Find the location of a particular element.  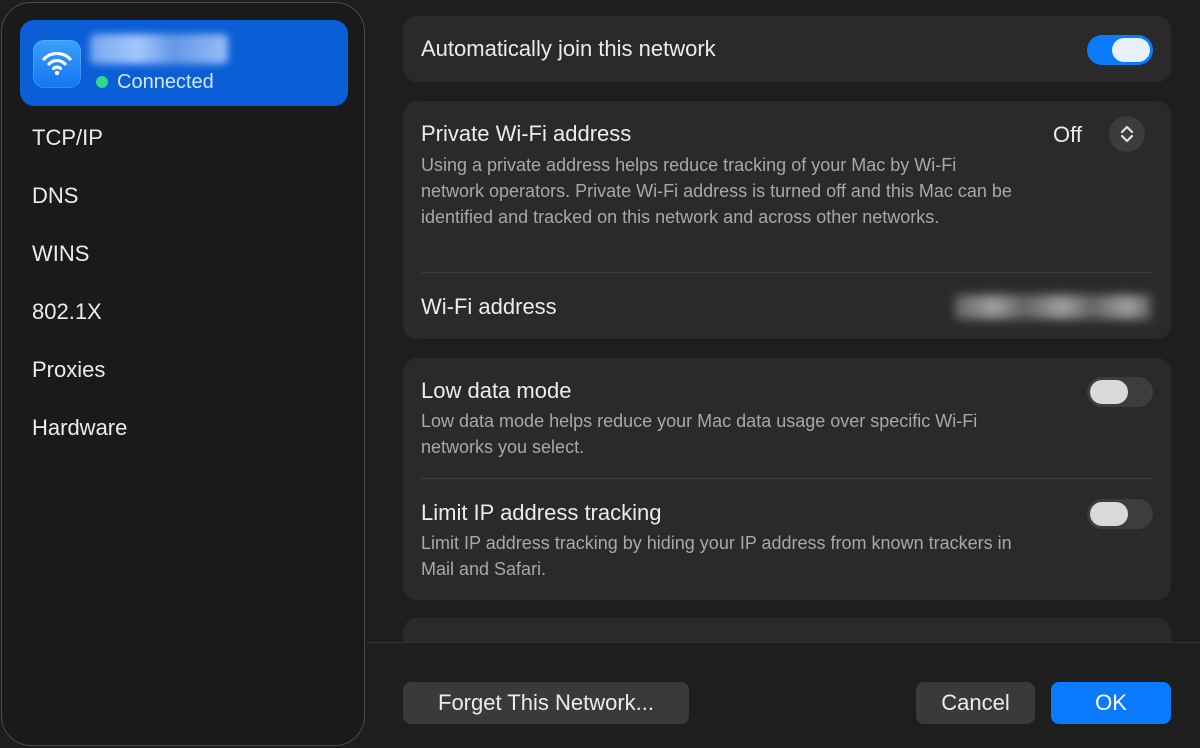

private-address-popup-button is located at coordinates (1127, 134).